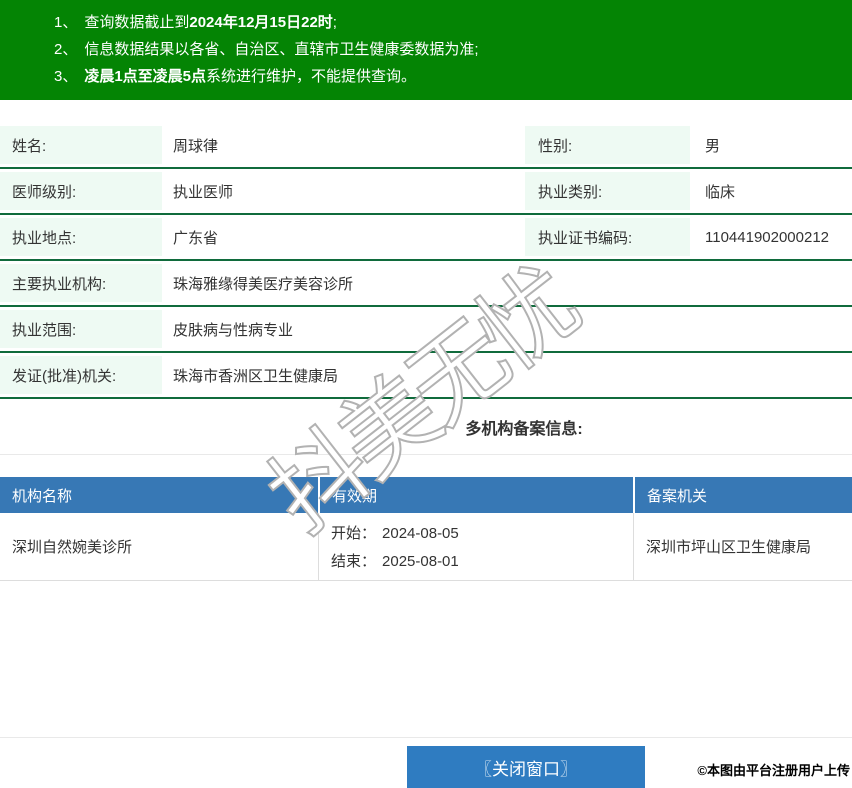 This screenshot has height=788, width=852. I want to click on filing-header-validity: 有效期, so click(475, 495).